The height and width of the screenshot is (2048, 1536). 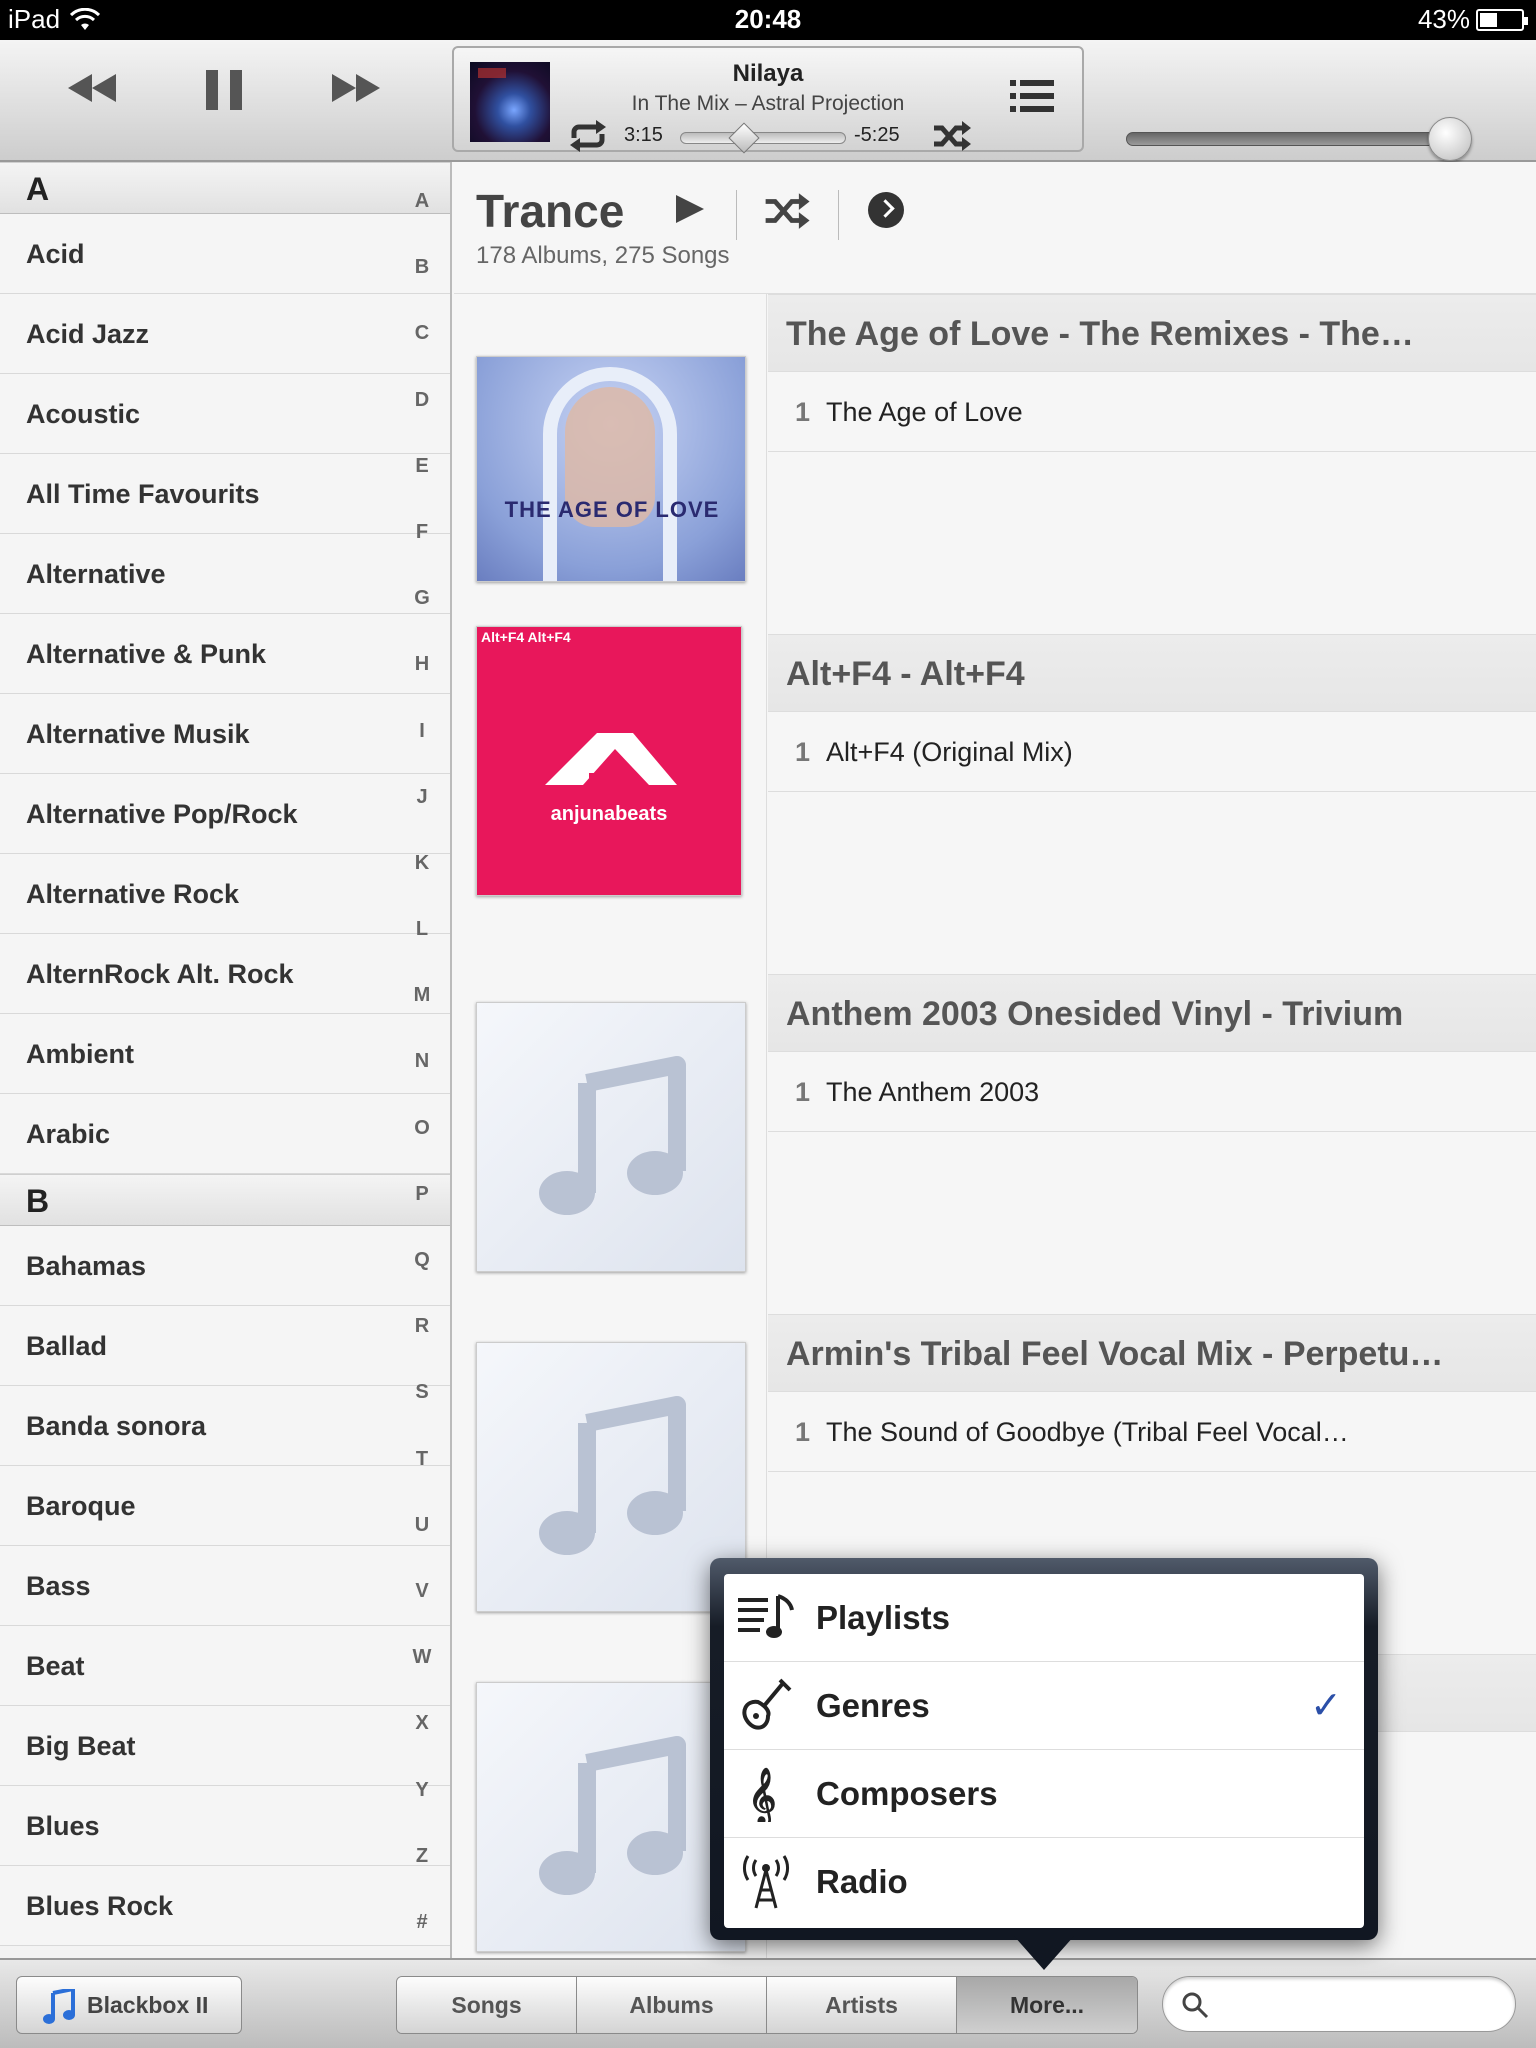 What do you see at coordinates (787, 213) in the screenshot?
I see `shuffle-genre-button` at bounding box center [787, 213].